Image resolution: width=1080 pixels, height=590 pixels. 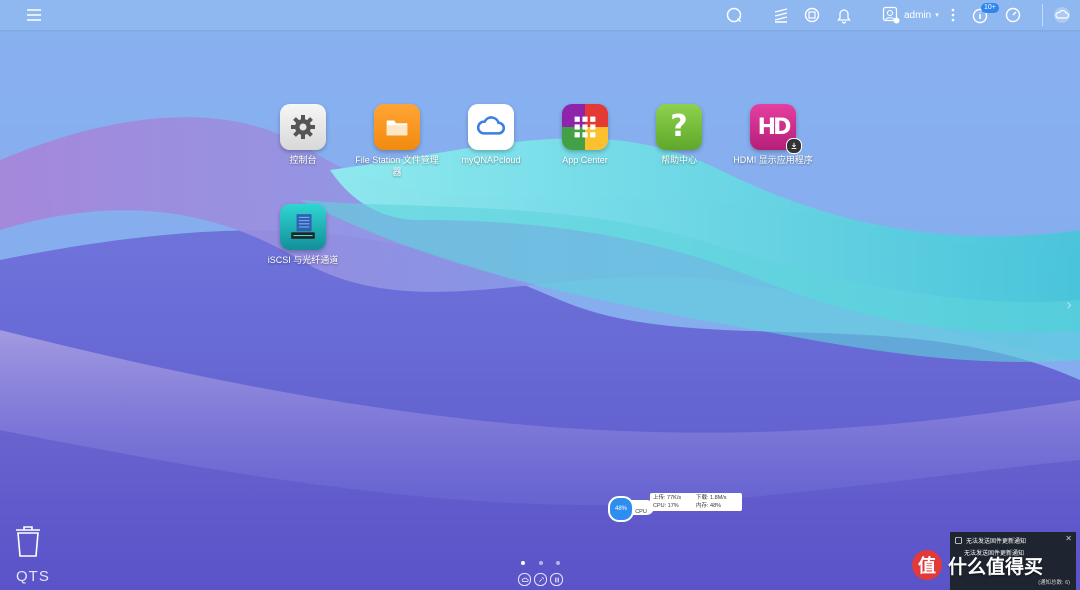 What do you see at coordinates (918, 15) in the screenshot?
I see `username: admin` at bounding box center [918, 15].